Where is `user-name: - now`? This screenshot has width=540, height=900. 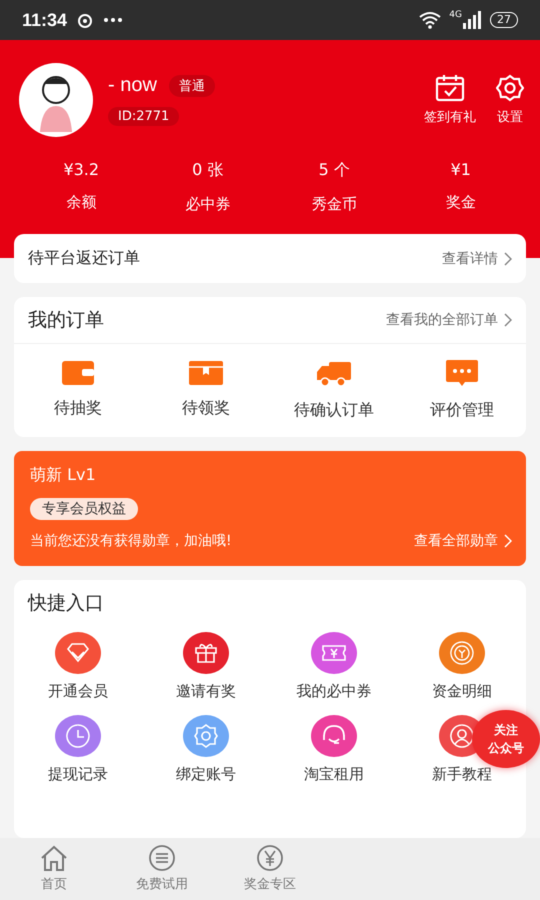 user-name: - now is located at coordinates (132, 85).